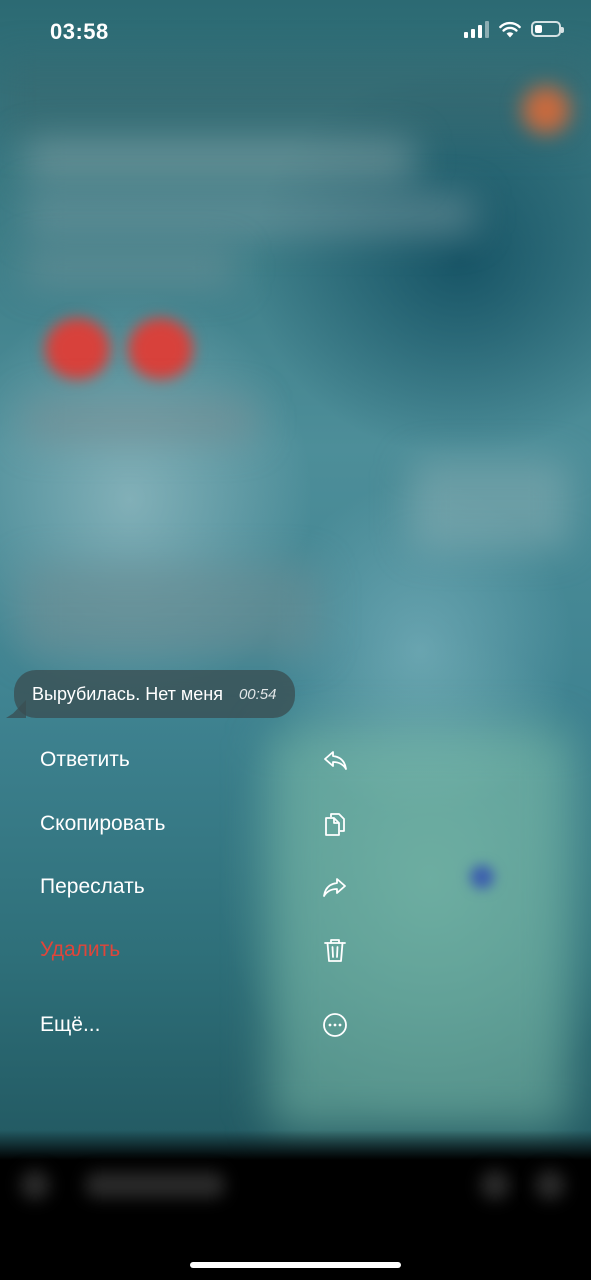  I want to click on blurred-header, so click(295, 100).